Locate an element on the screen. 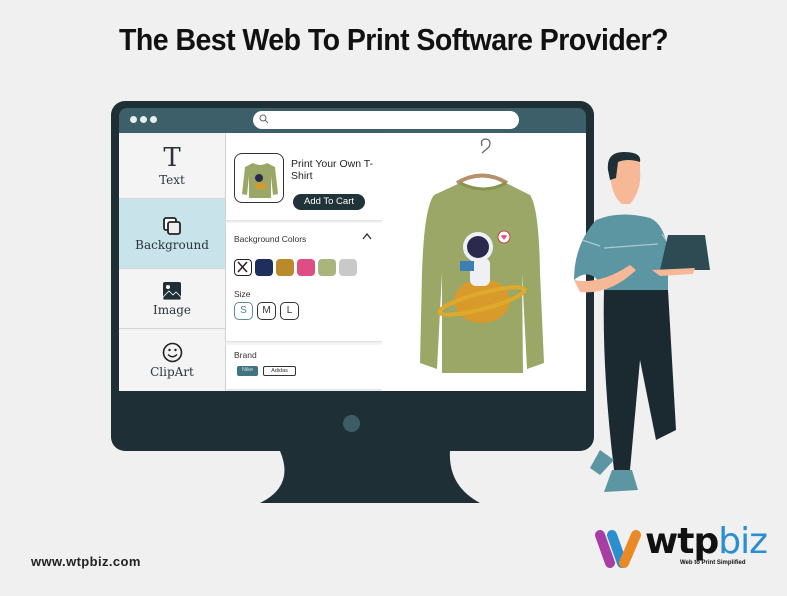 This screenshot has height=596, width=787. close-icon is located at coordinates (242, 267).